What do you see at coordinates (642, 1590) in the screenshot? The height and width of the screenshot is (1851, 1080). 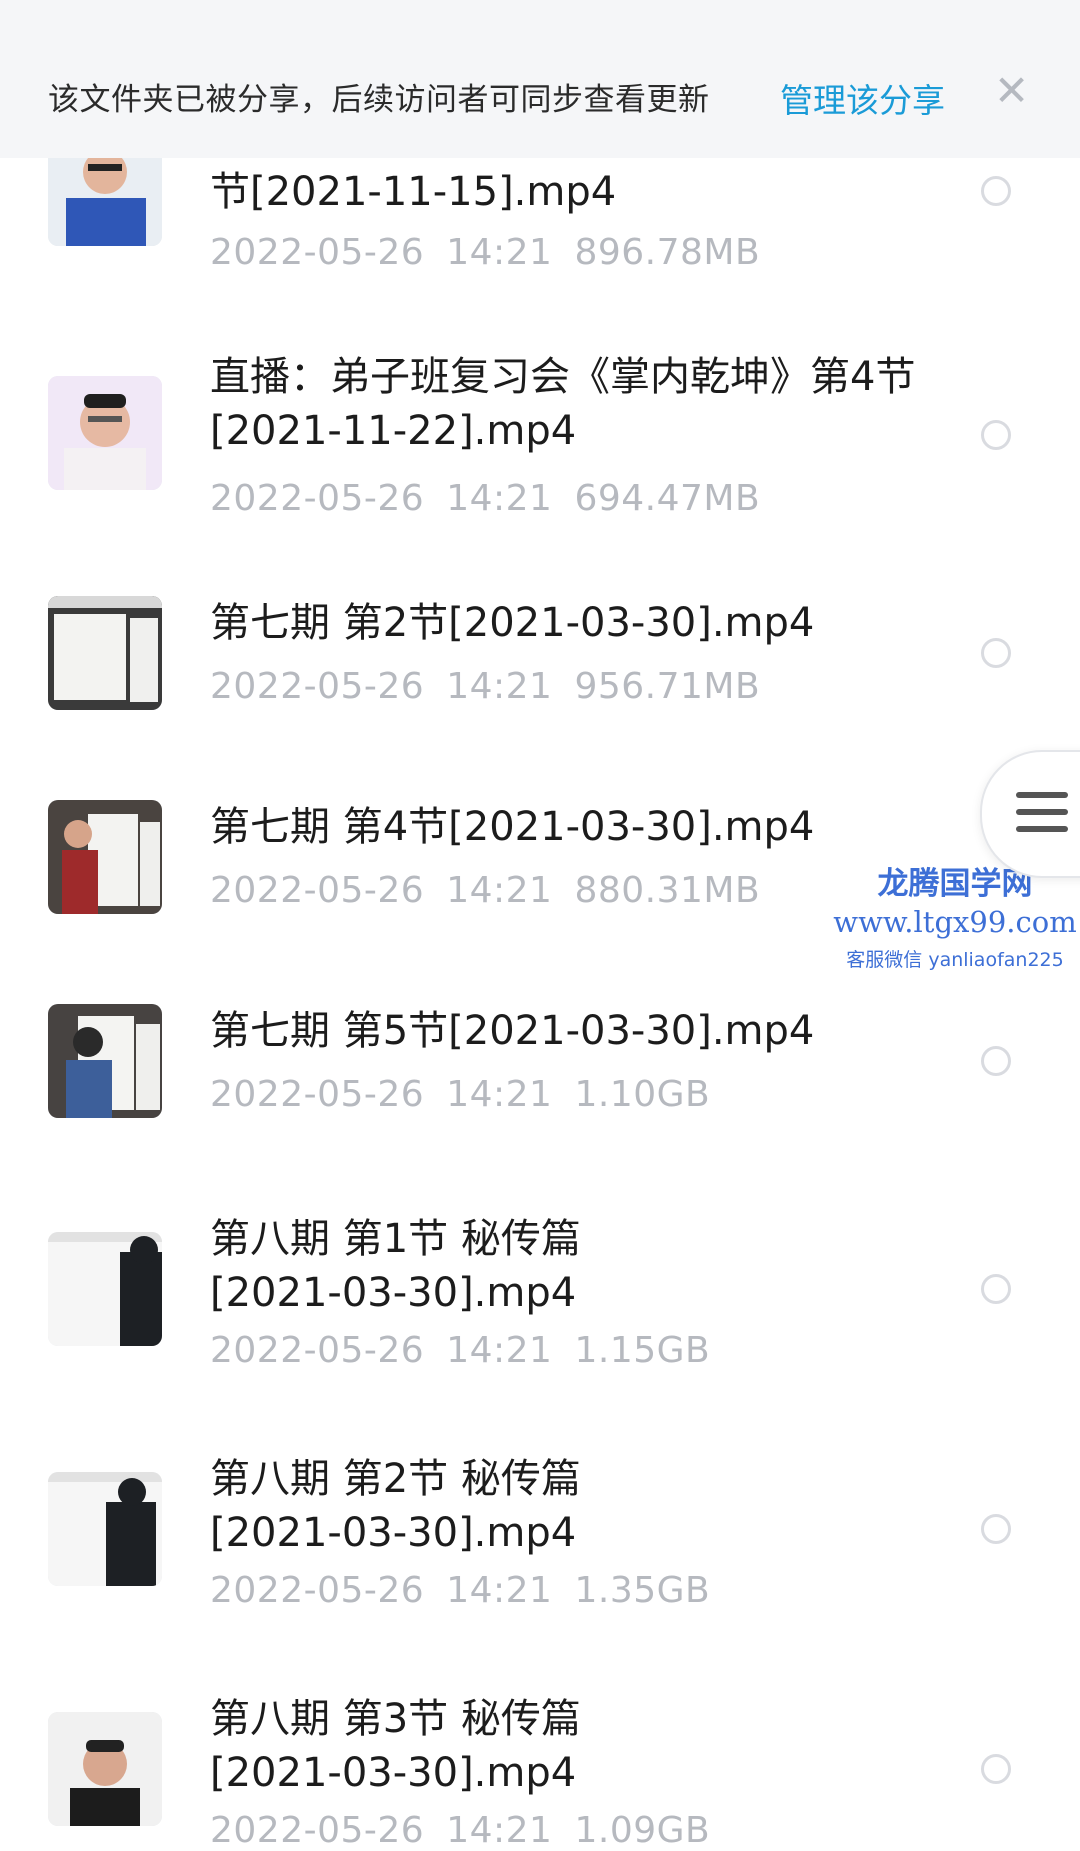 I see `file-size: 1.35GB` at bounding box center [642, 1590].